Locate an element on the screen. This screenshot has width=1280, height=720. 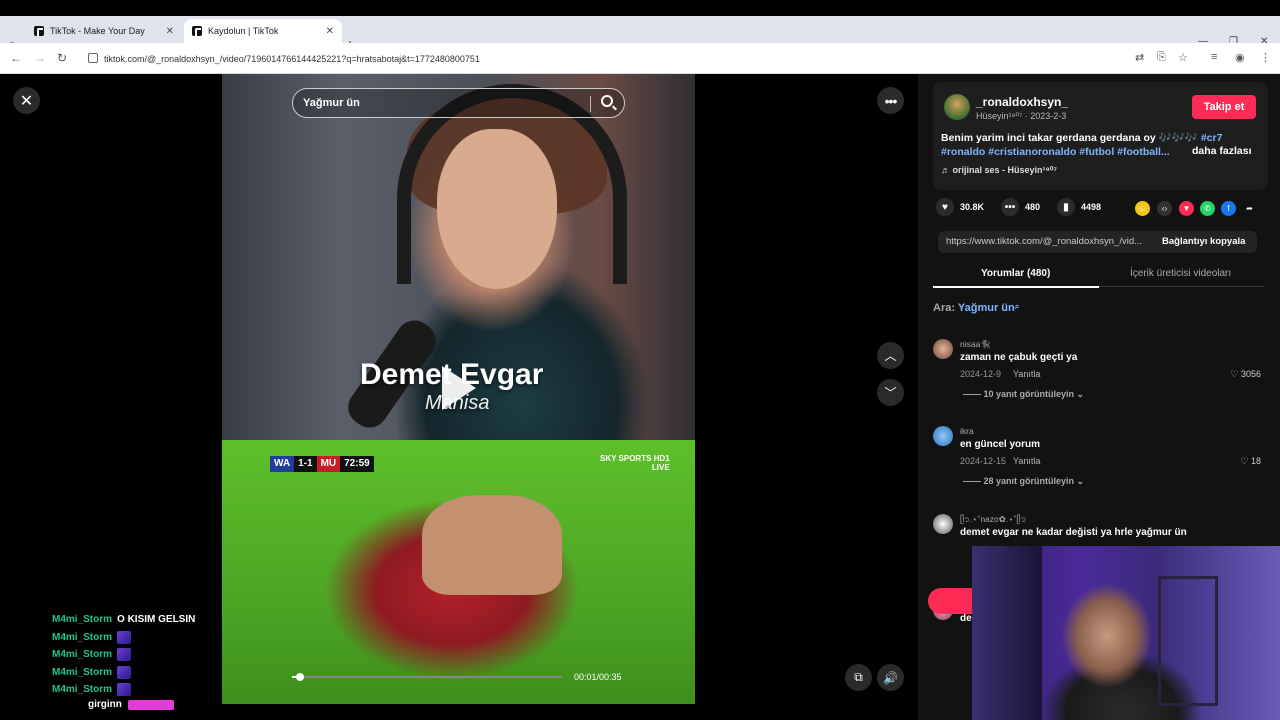
chat-line: girginn is located at coordinates (131, 704).